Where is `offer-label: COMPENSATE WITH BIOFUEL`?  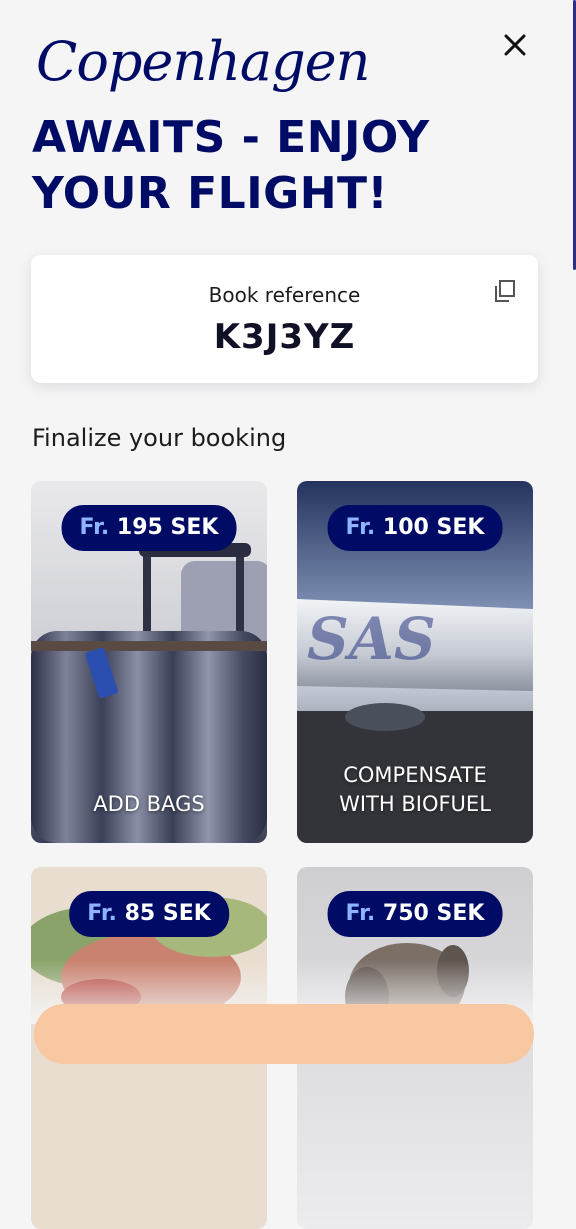
offer-label: COMPENSATE WITH BIOFUEL is located at coordinates (415, 789).